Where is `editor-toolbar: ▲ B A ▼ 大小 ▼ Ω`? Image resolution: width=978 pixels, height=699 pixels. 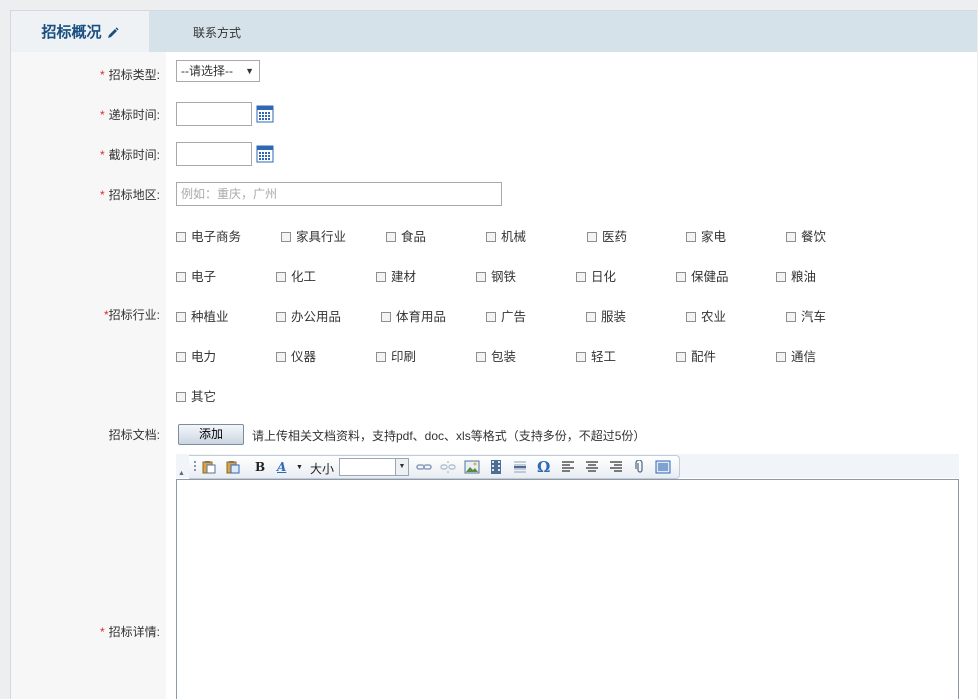
editor-toolbar: ▲ B A ▼ 大小 ▼ Ω is located at coordinates (567, 466).